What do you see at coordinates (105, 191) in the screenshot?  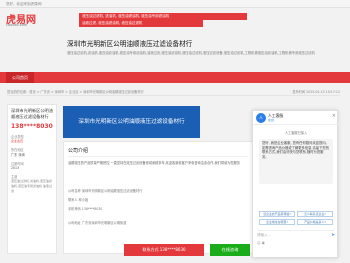 I see `field-company: 公司名称 深圳市光明新区公明油顺液压过滤设备材行` at bounding box center [105, 191].